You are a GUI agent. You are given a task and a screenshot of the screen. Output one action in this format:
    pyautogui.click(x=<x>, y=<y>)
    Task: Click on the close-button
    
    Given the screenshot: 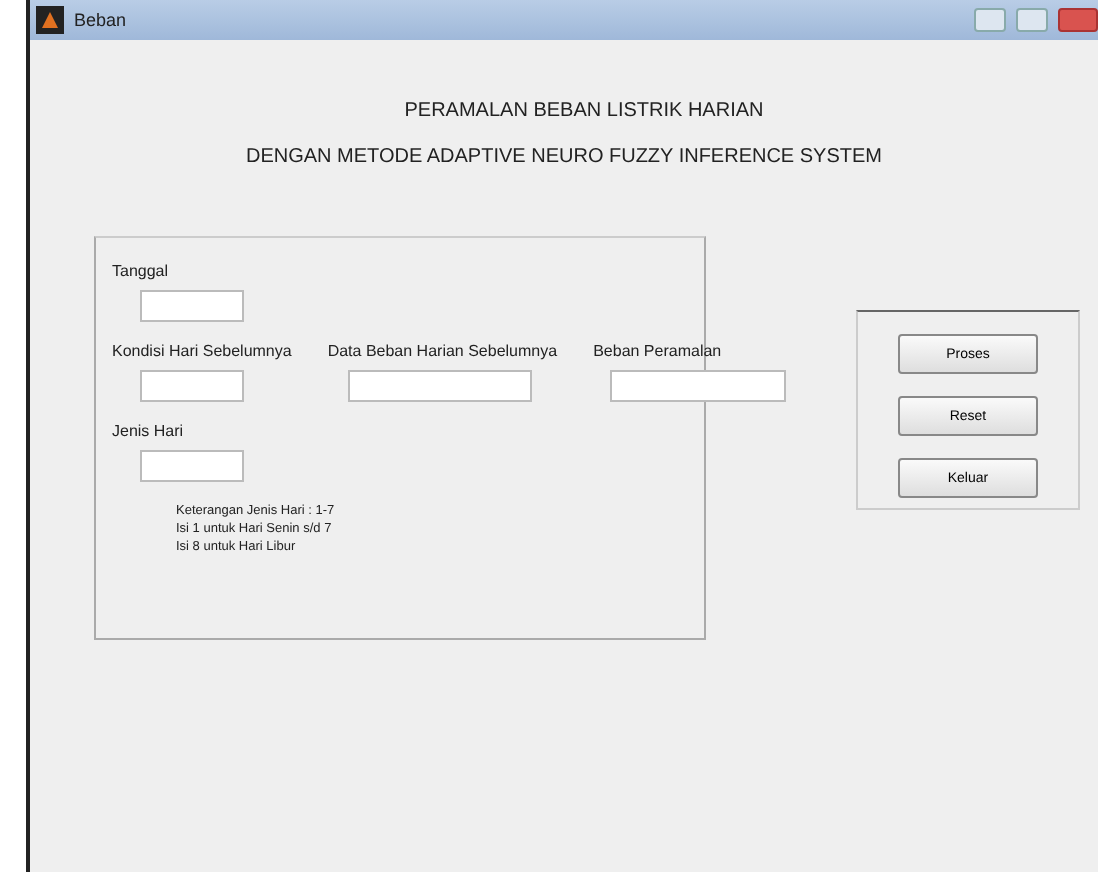 What is the action you would take?
    pyautogui.click(x=1078, y=20)
    